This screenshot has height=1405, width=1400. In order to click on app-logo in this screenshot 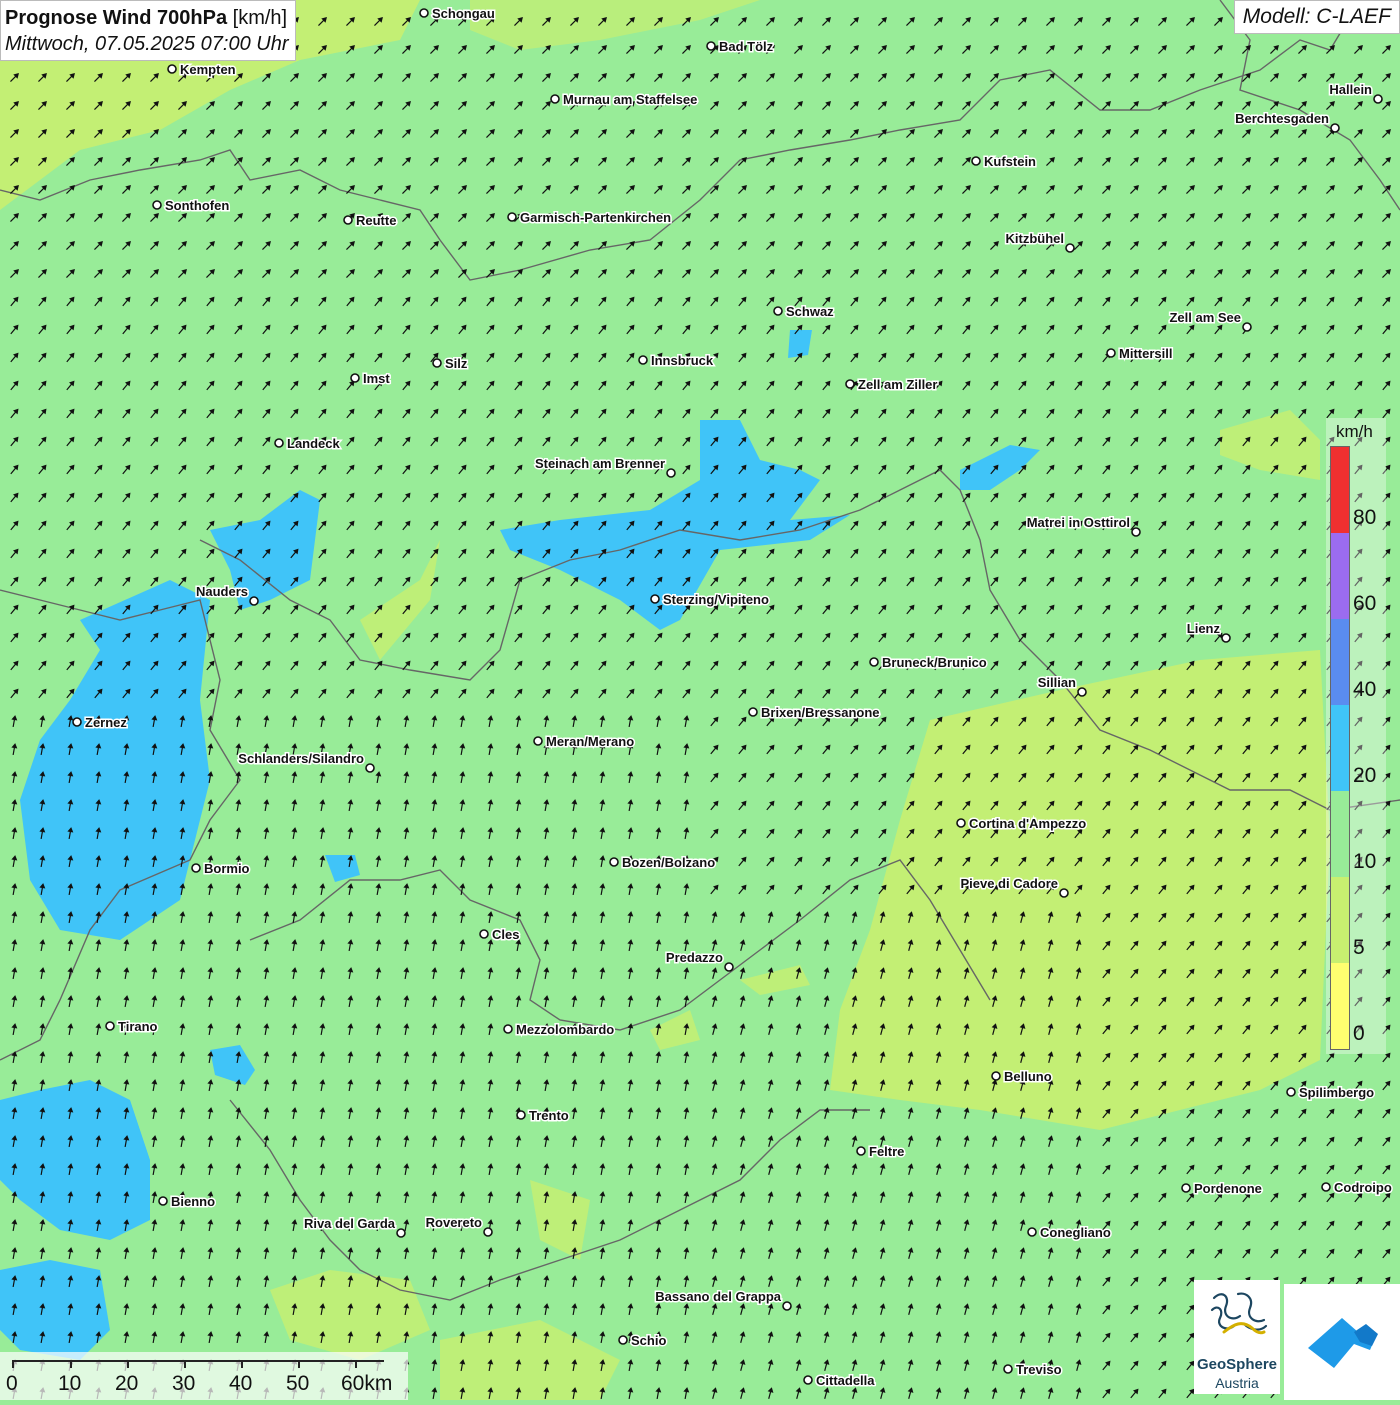, I will do `click(1342, 1342)`.